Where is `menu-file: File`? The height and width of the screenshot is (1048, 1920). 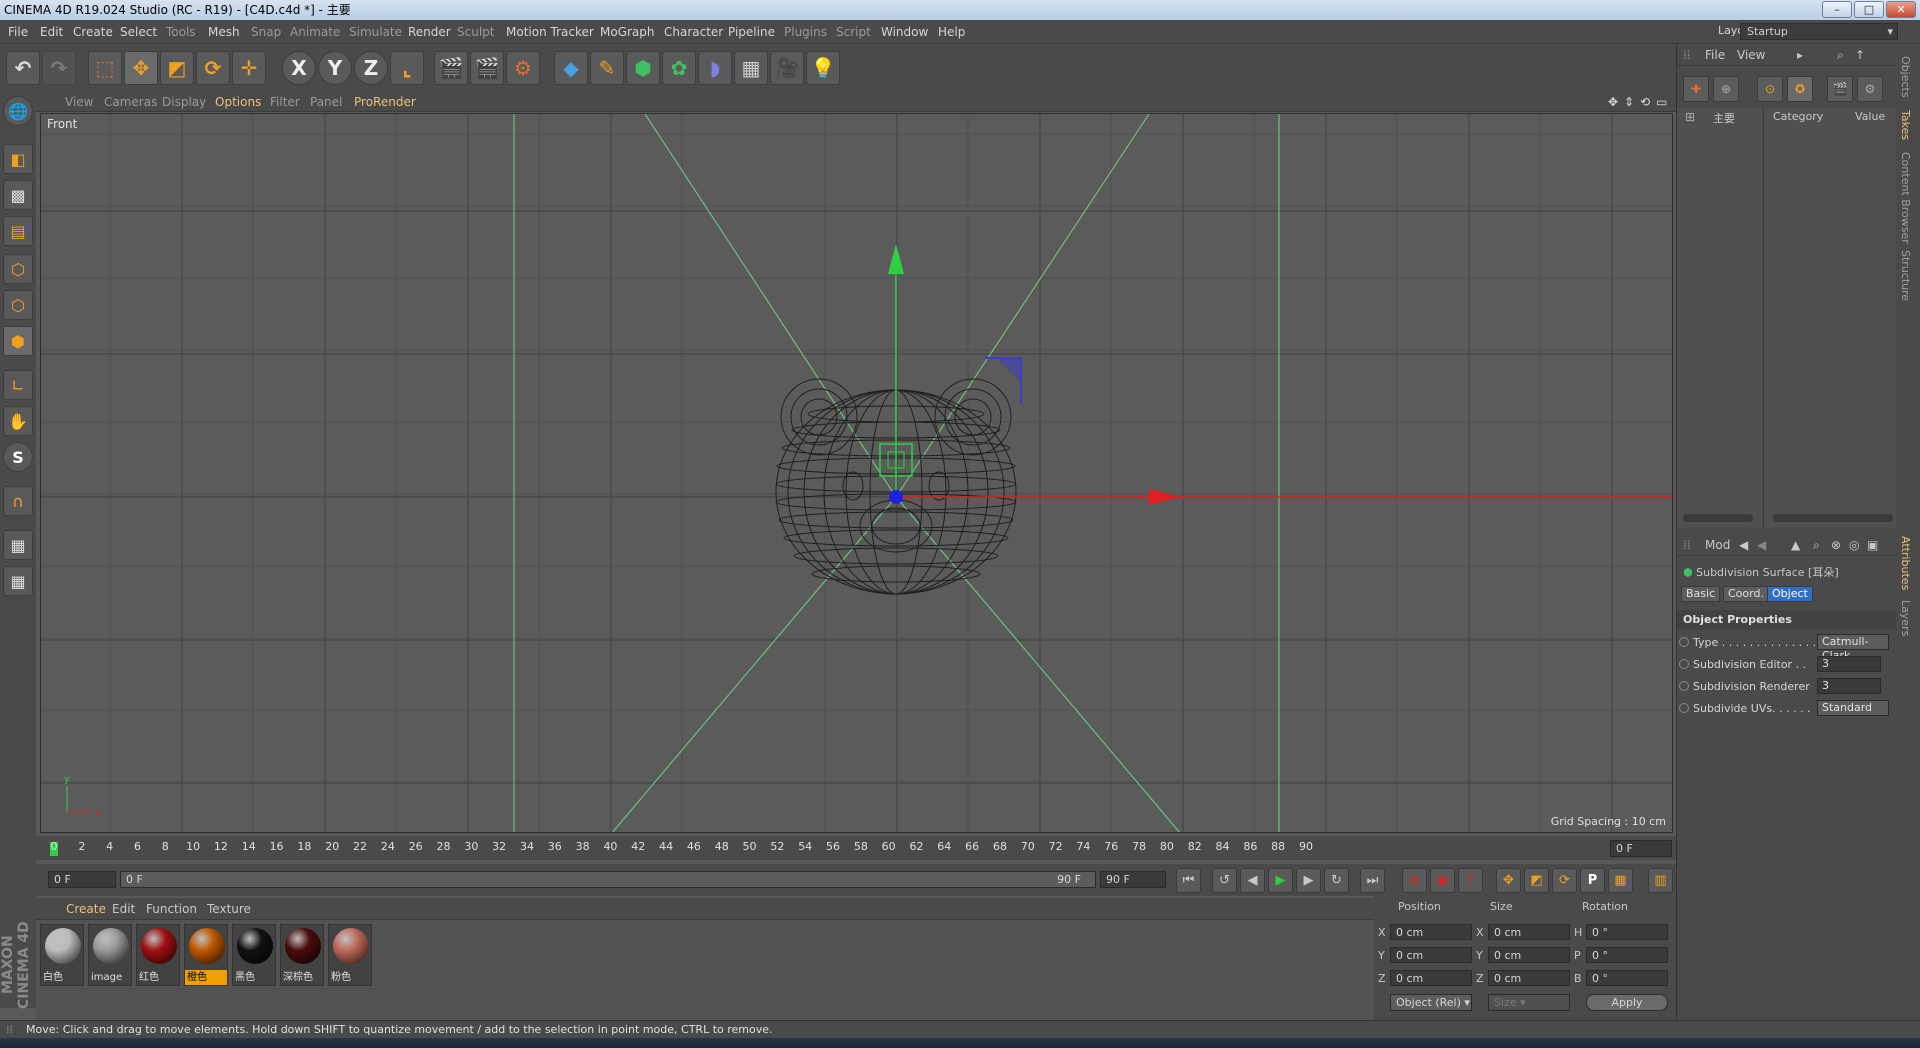
menu-file: File is located at coordinates (18, 32).